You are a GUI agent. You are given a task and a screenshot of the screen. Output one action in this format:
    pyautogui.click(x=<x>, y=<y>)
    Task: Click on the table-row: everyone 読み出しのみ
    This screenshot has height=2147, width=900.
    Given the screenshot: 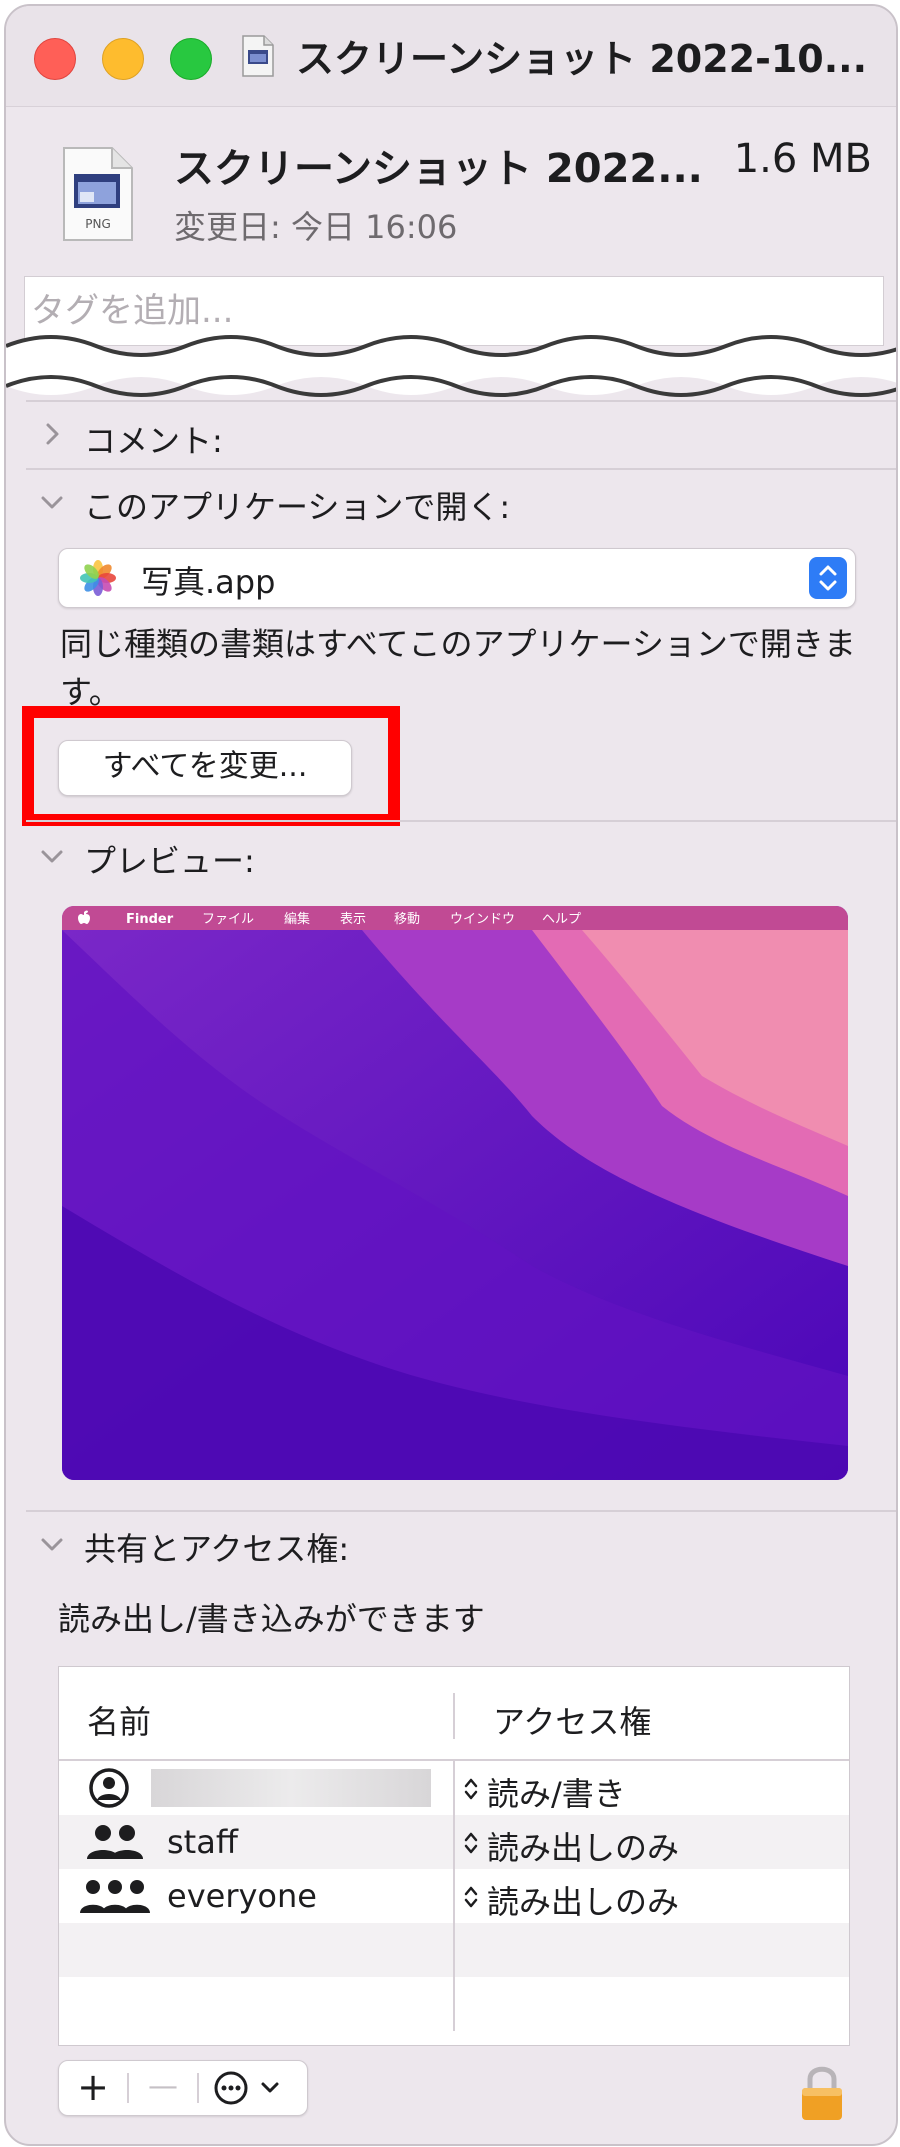 What is the action you would take?
    pyautogui.click(x=454, y=1896)
    